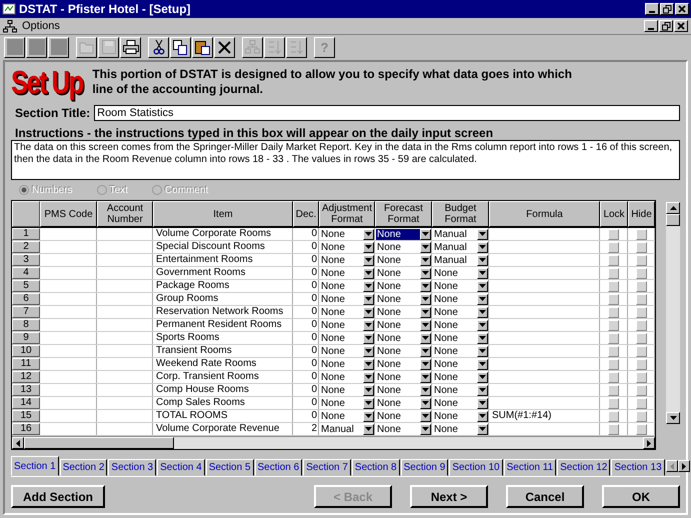  What do you see at coordinates (333, 442) in the screenshot?
I see `horizontal-scrollbar` at bounding box center [333, 442].